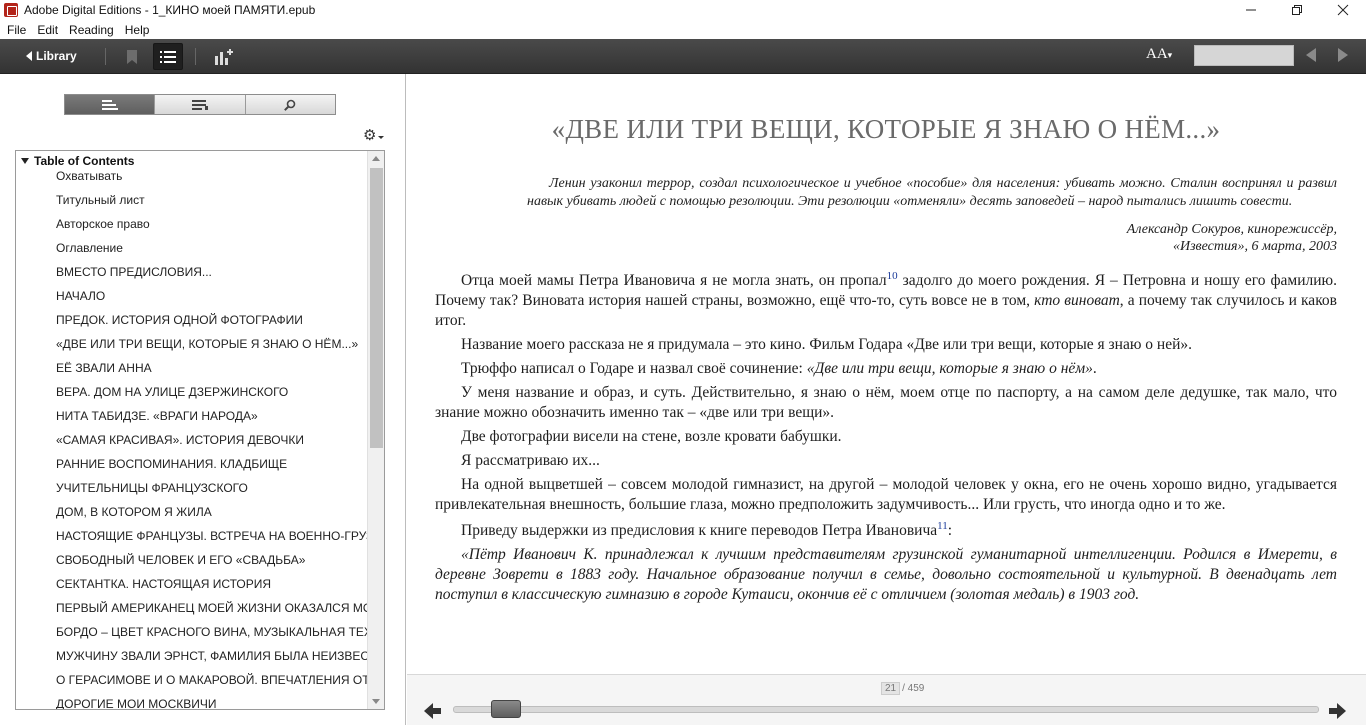 This screenshot has width=1366, height=725. I want to click on page-slider-thumb, so click(506, 709).